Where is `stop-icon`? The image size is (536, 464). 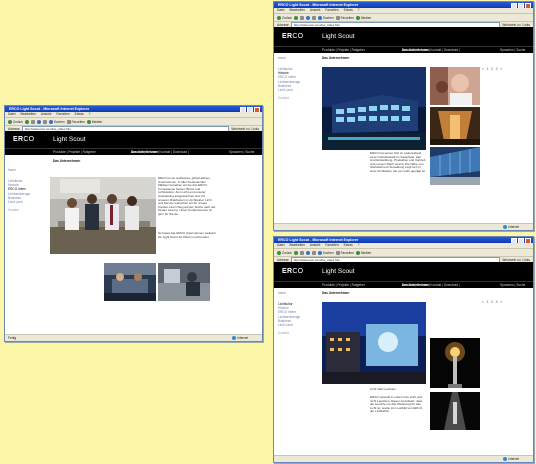
stop-icon is located at coordinates (301, 17).